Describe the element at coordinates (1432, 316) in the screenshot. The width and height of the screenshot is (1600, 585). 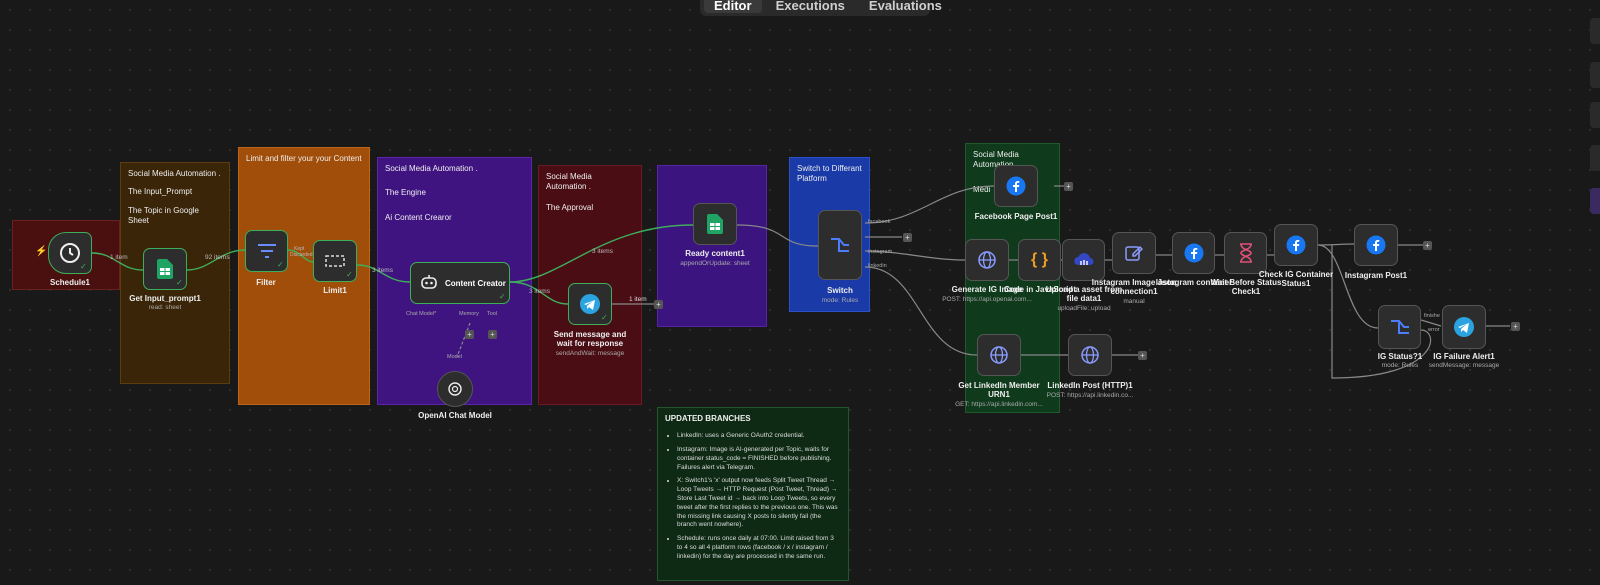
I see `output-label: finishe` at that location.